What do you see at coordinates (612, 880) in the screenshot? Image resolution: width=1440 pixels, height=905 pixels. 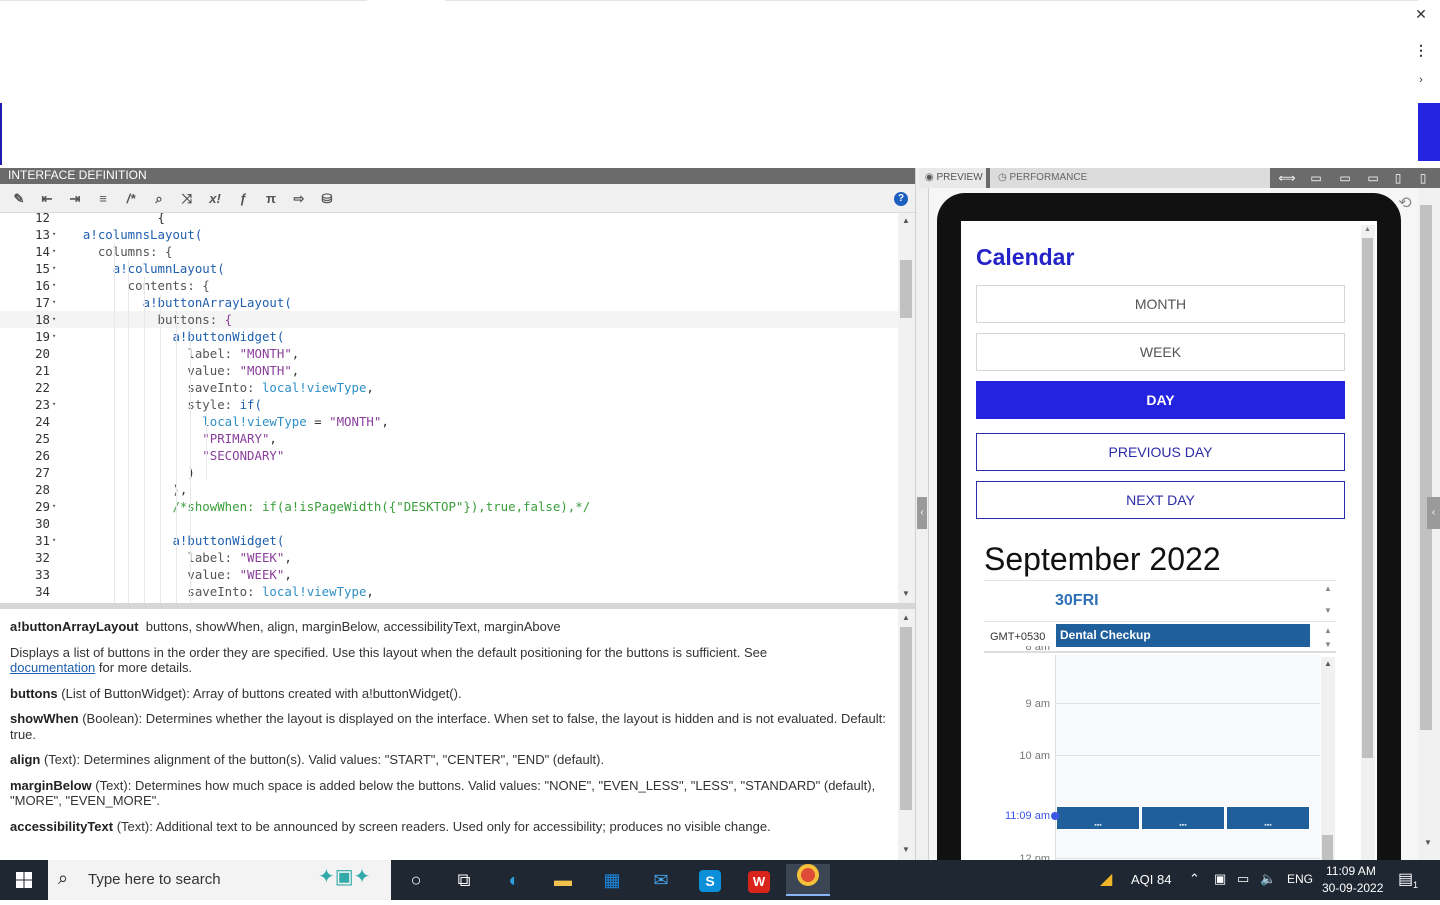 I see `store-icon: ▦` at bounding box center [612, 880].